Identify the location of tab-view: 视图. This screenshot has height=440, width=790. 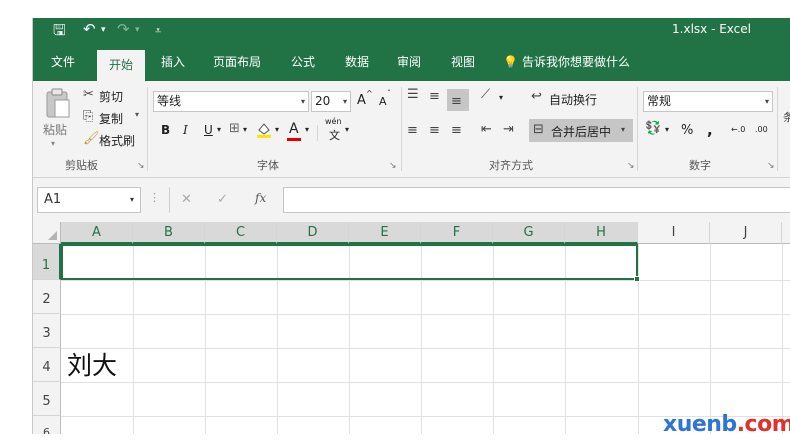
(463, 62).